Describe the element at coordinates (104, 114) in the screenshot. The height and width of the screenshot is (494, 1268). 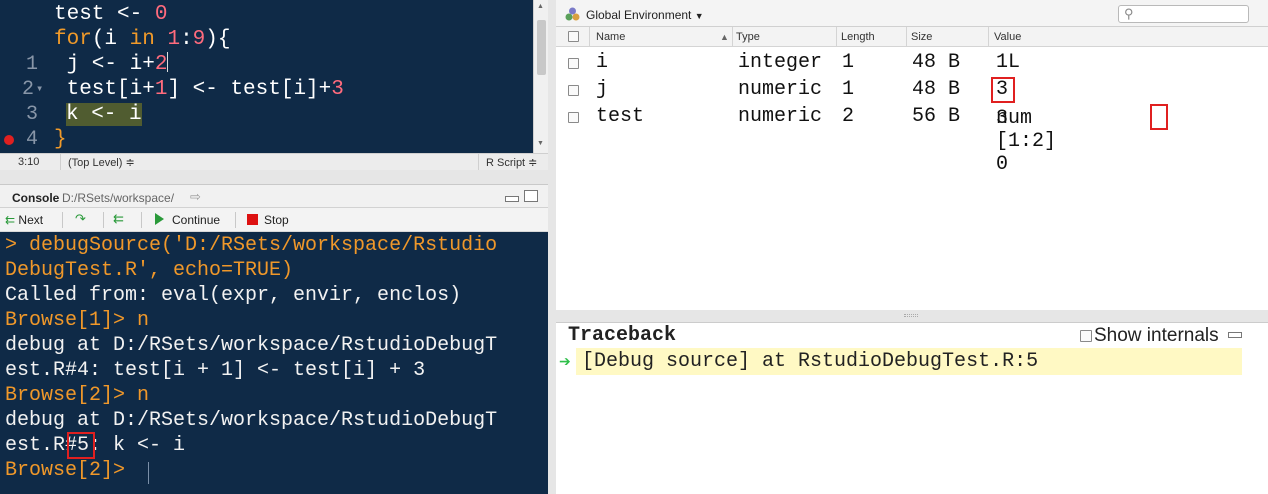
I see `current-debug-line-text: k <- i` at that location.